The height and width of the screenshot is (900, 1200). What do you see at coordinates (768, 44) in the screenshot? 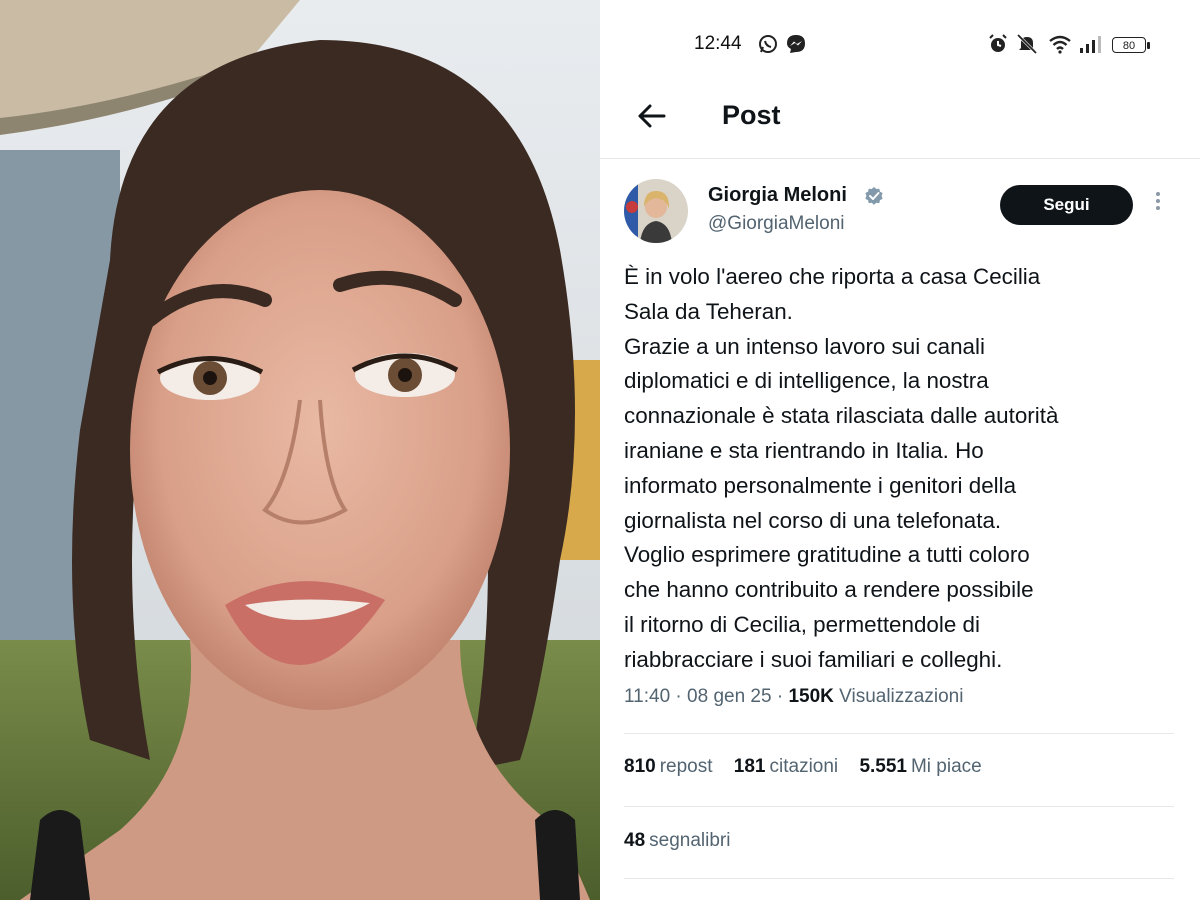
I see `whatsapp-icon` at bounding box center [768, 44].